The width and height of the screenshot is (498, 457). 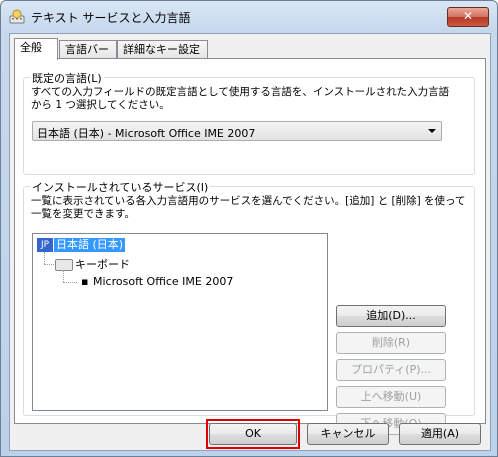 I want to click on title-bar: テキスト サービスと入力言語 ✕, so click(x=249, y=17).